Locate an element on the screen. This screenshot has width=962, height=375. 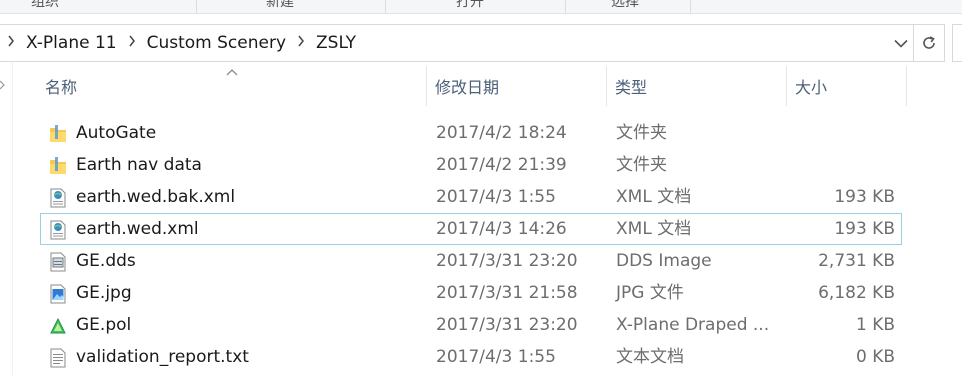
file-name: AutoGate is located at coordinates (116, 133).